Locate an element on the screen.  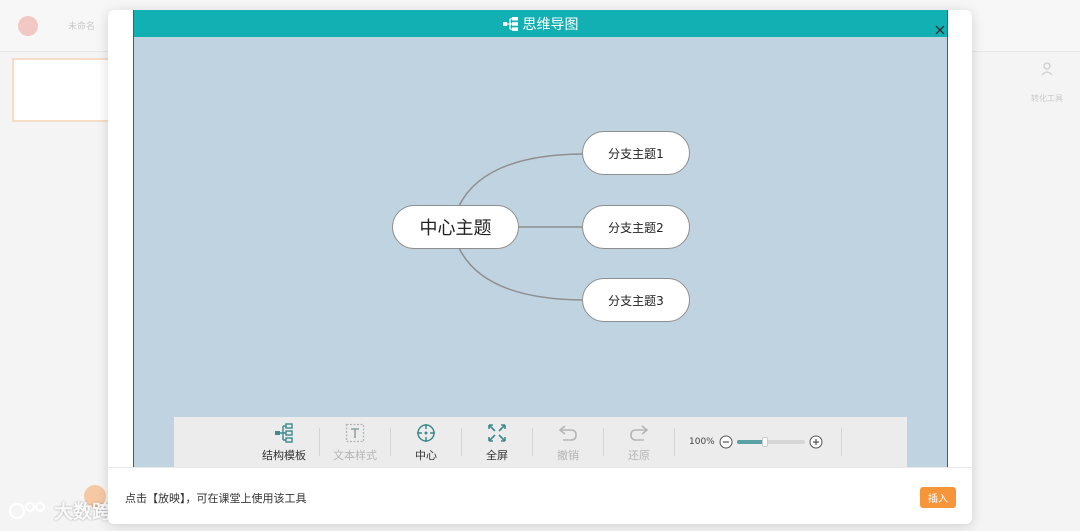
fullscreen-icon is located at coordinates (497, 432).